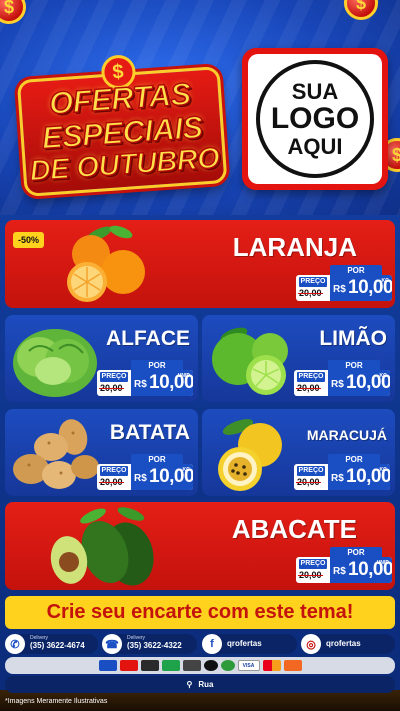  What do you see at coordinates (346, 435) in the screenshot?
I see `product-name: MARACUJÁ` at bounding box center [346, 435].